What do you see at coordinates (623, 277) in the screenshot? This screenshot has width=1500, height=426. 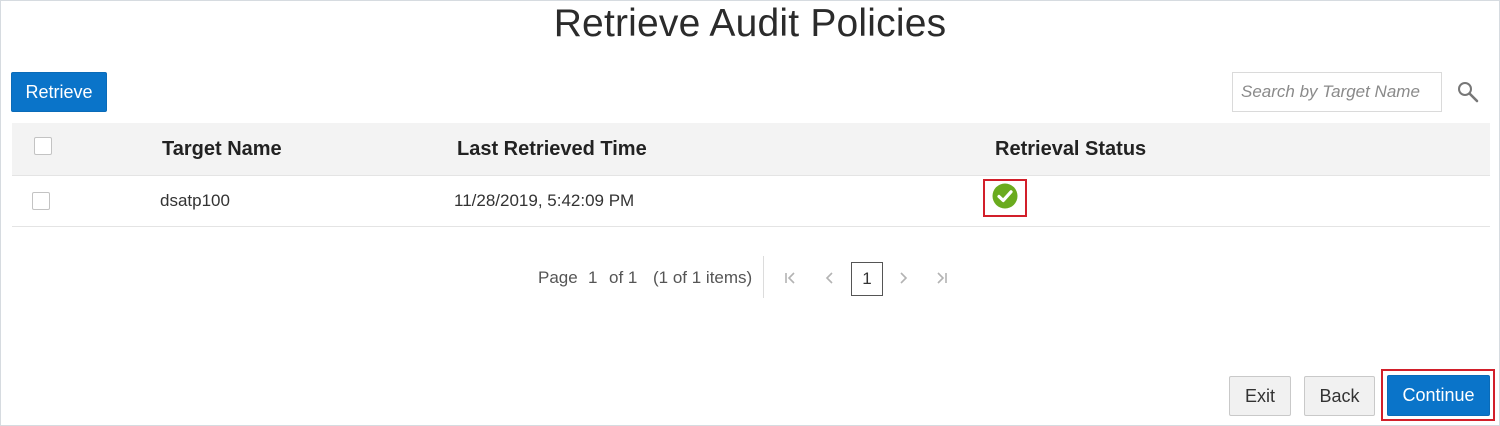 I see `page-count: of 1` at bounding box center [623, 277].